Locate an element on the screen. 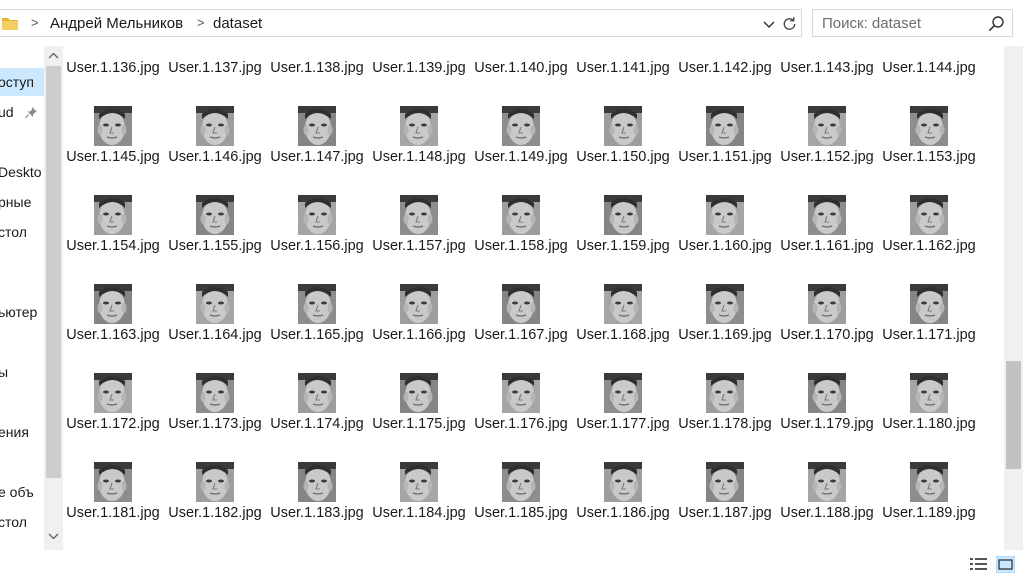  nav-item-images: ения is located at coordinates (22, 432).